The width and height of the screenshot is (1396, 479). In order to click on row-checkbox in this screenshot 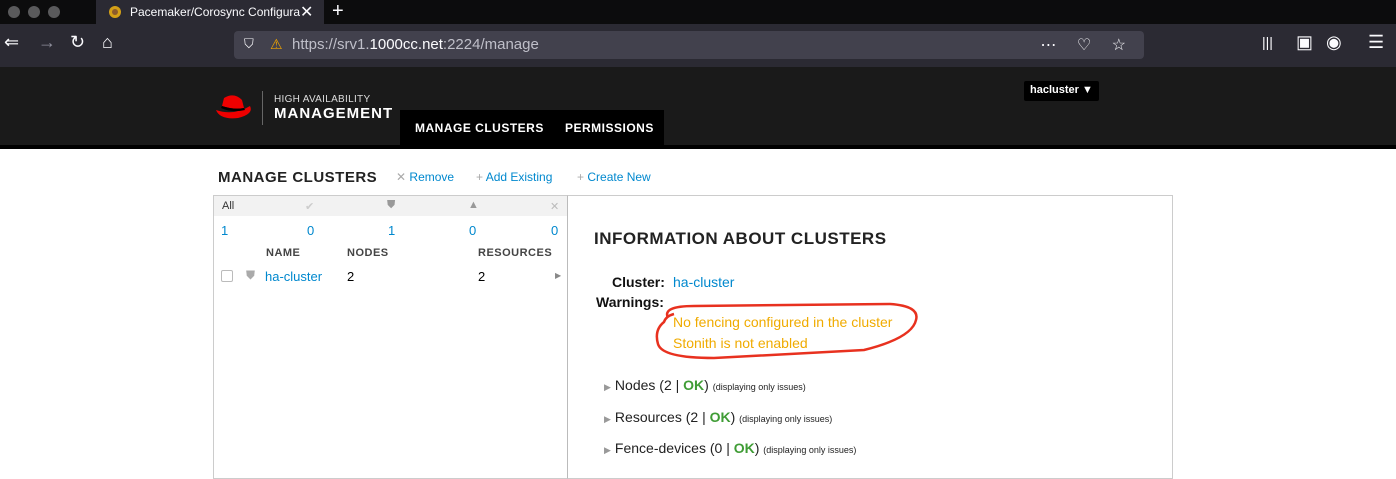, I will do `click(227, 276)`.